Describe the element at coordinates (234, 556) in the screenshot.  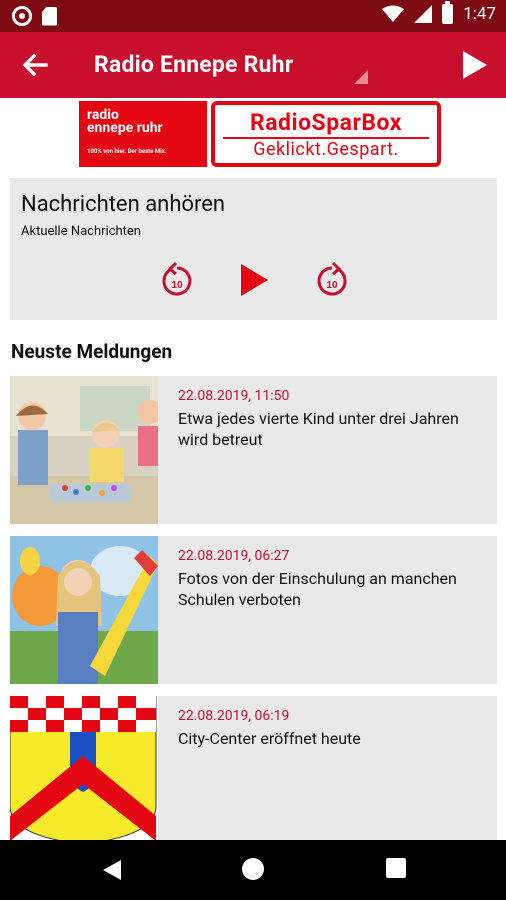
I see `news-date: 22.08.2019, 06:27` at that location.